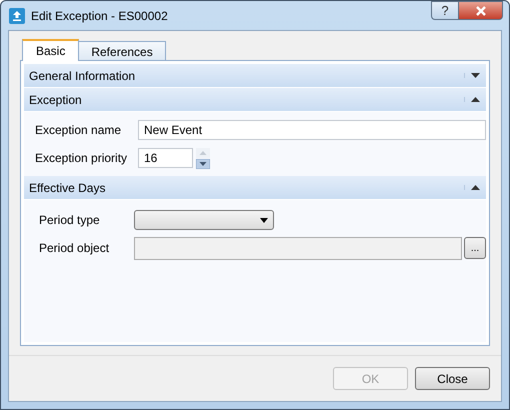  What do you see at coordinates (255, 76) in the screenshot?
I see `section-header: General Information` at bounding box center [255, 76].